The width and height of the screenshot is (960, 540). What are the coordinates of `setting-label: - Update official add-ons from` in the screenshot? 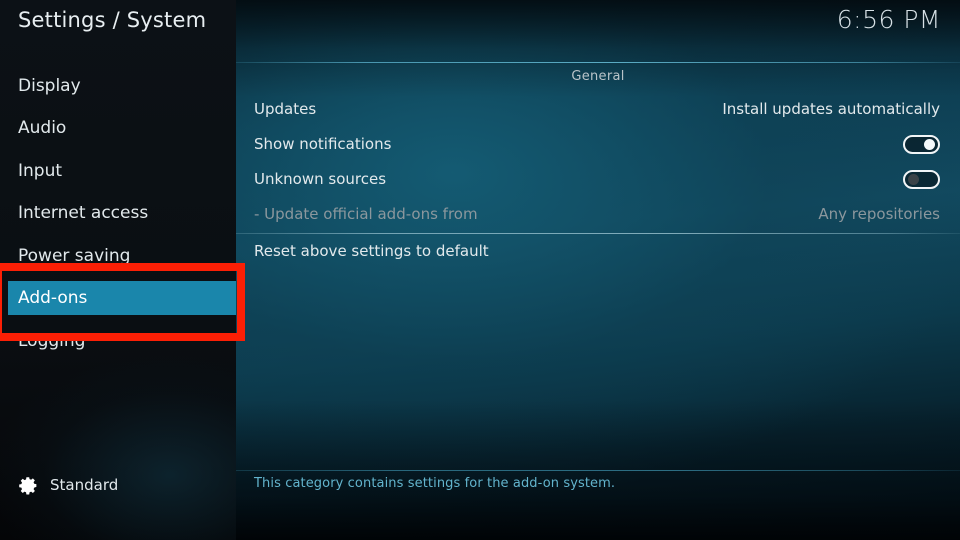 It's located at (366, 214).